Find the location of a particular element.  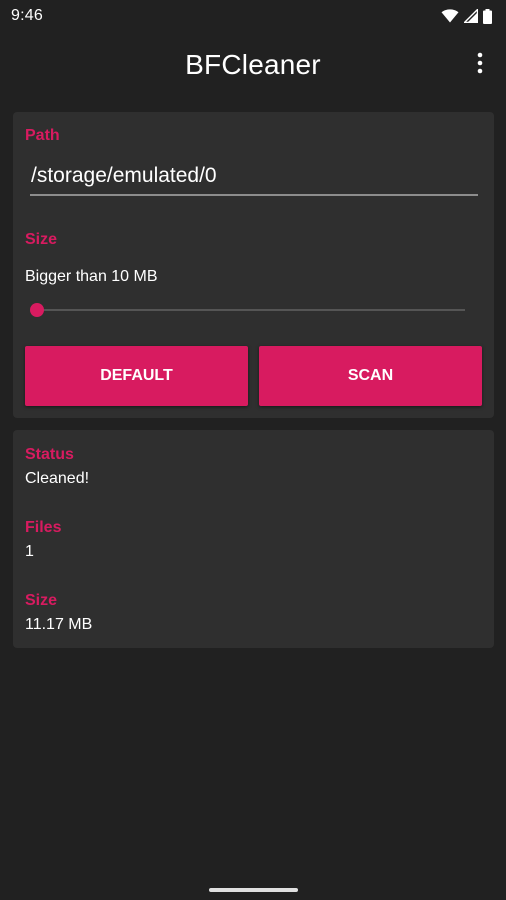

status-value: Cleaned! is located at coordinates (57, 478).